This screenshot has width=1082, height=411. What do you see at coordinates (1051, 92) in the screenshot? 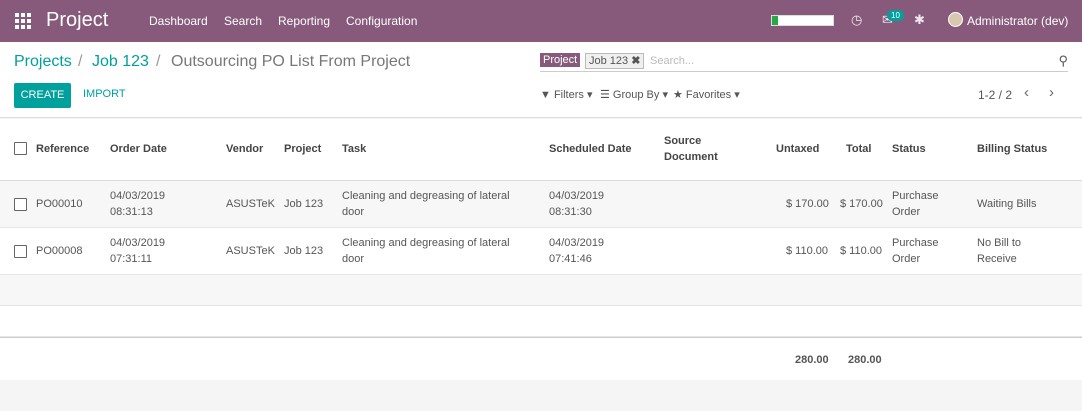
I see `pager-next-icon: ›` at bounding box center [1051, 92].